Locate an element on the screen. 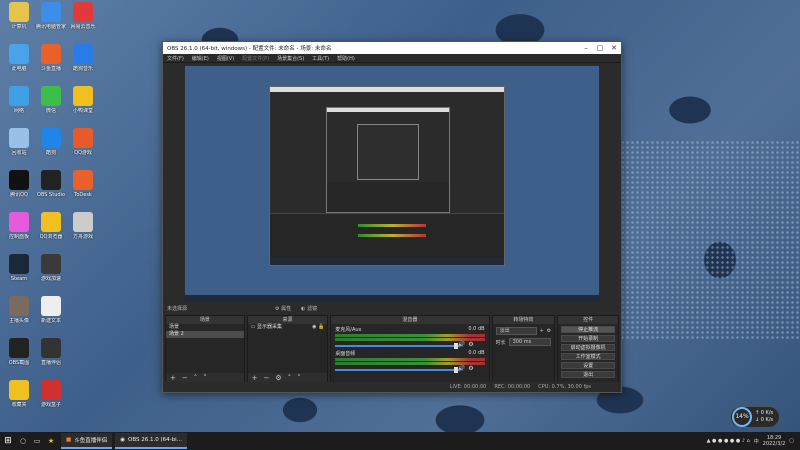 Image resolution: width=800 pixels, height=450 pixels. menu-edit: 编辑(E) is located at coordinates (200, 58).